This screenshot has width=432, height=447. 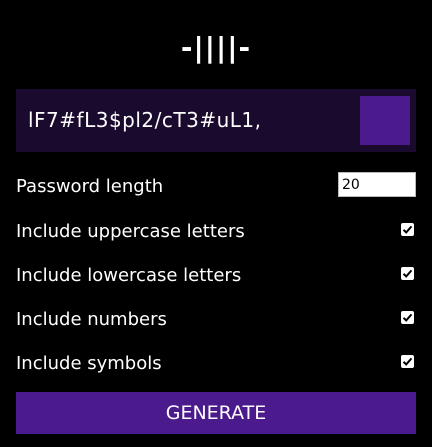 I want to click on length-label: Password length, so click(x=90, y=186).